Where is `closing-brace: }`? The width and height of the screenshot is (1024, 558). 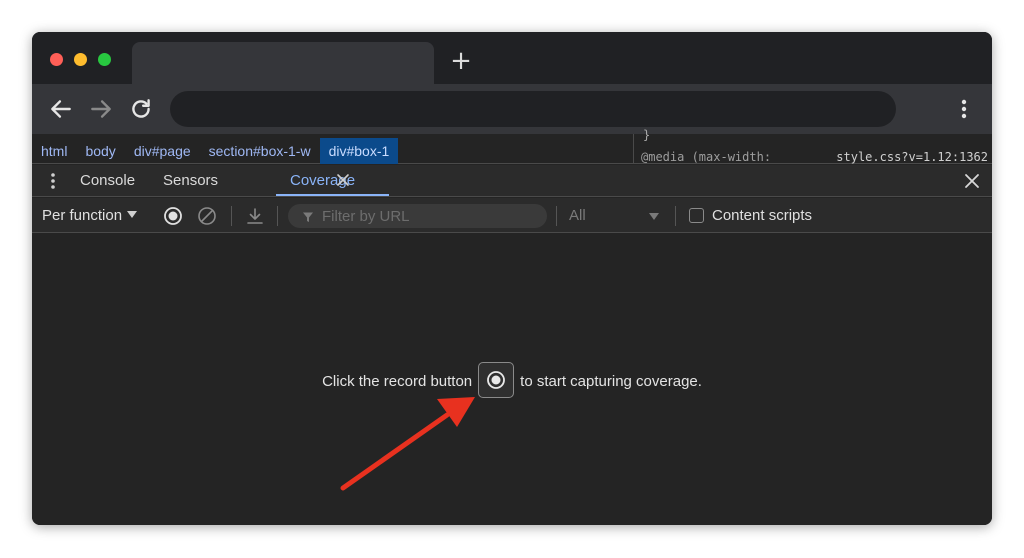 closing-brace: } is located at coordinates (647, 135).